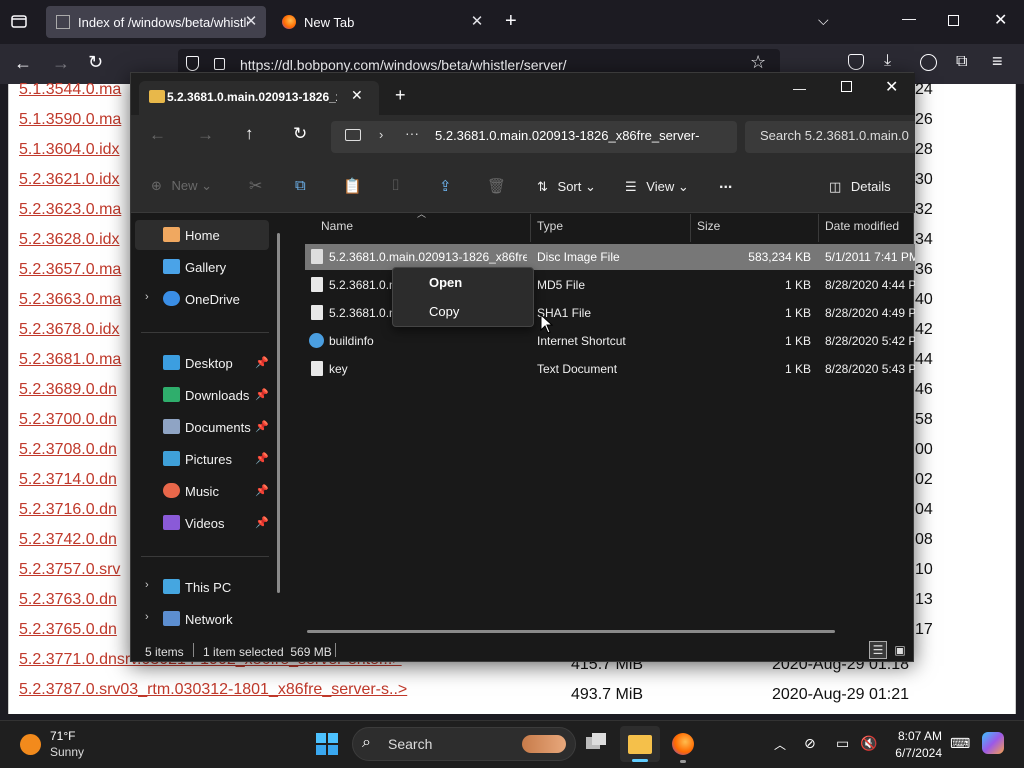 The image size is (1024, 768). I want to click on search-input: Search 5.2.3681.0.main.0, so click(837, 135).